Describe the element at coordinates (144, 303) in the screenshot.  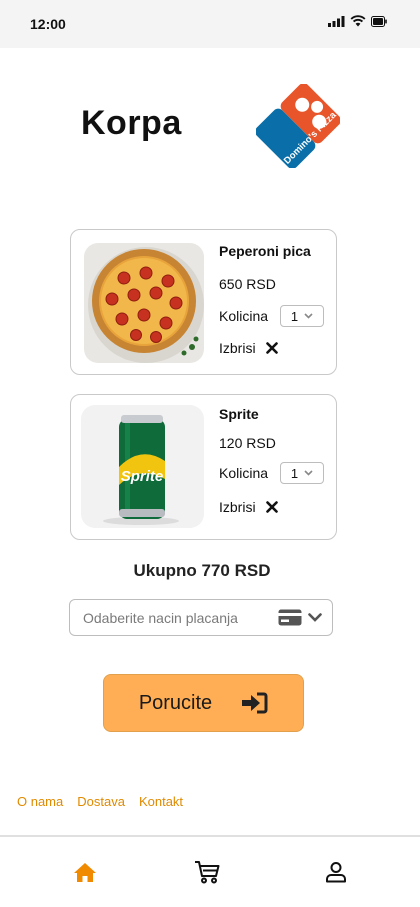
I see `pepperoni-pizza-image` at that location.